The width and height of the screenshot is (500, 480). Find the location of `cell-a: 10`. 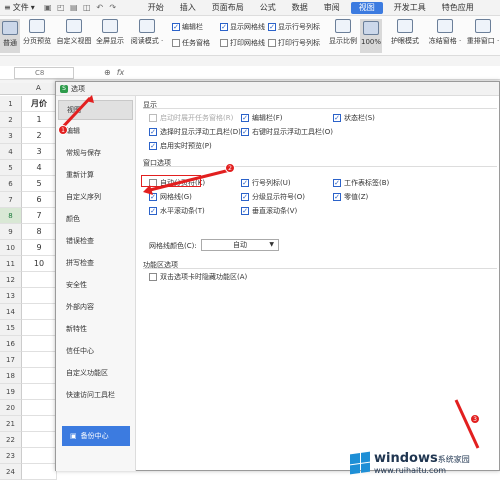

cell-a: 10 is located at coordinates (39, 264).